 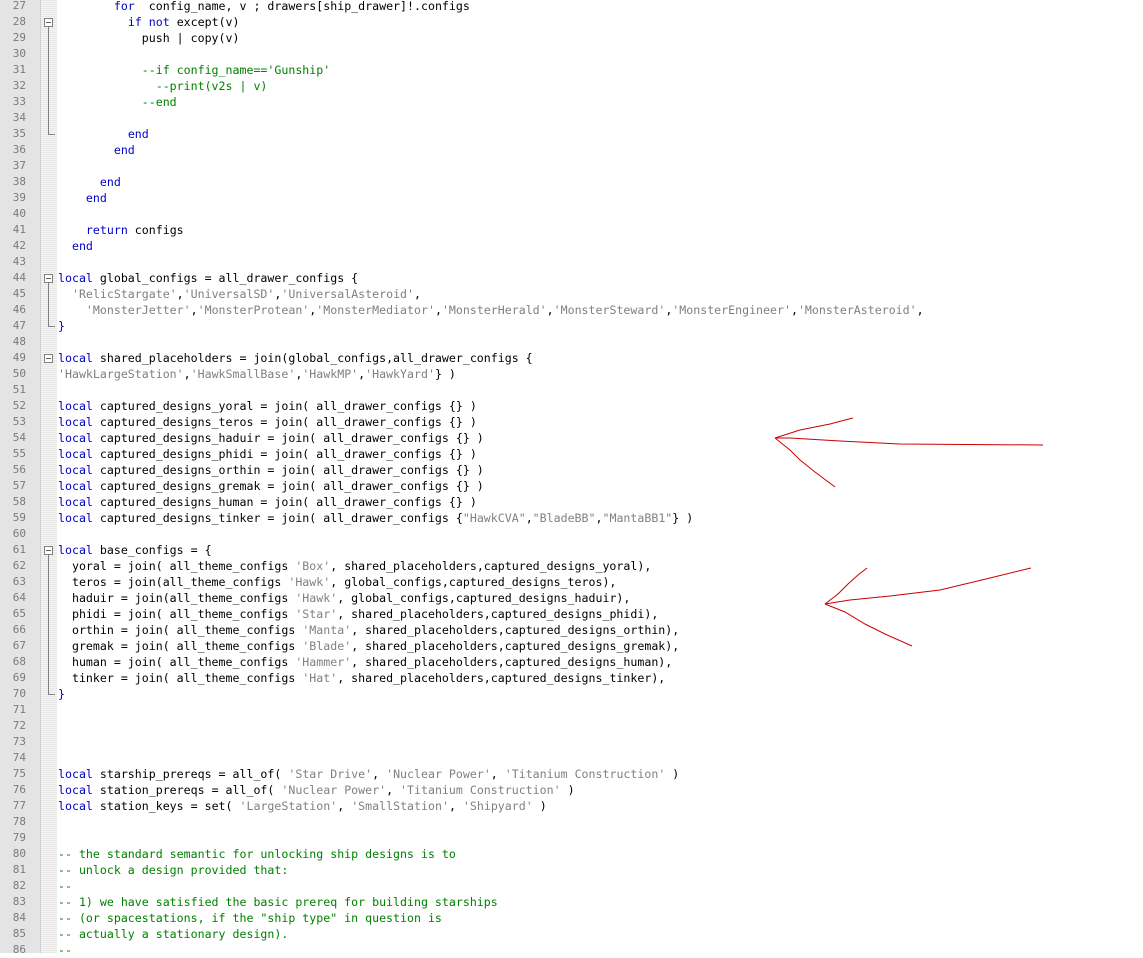 I want to click on code-line: 60, so click(x=571, y=534).